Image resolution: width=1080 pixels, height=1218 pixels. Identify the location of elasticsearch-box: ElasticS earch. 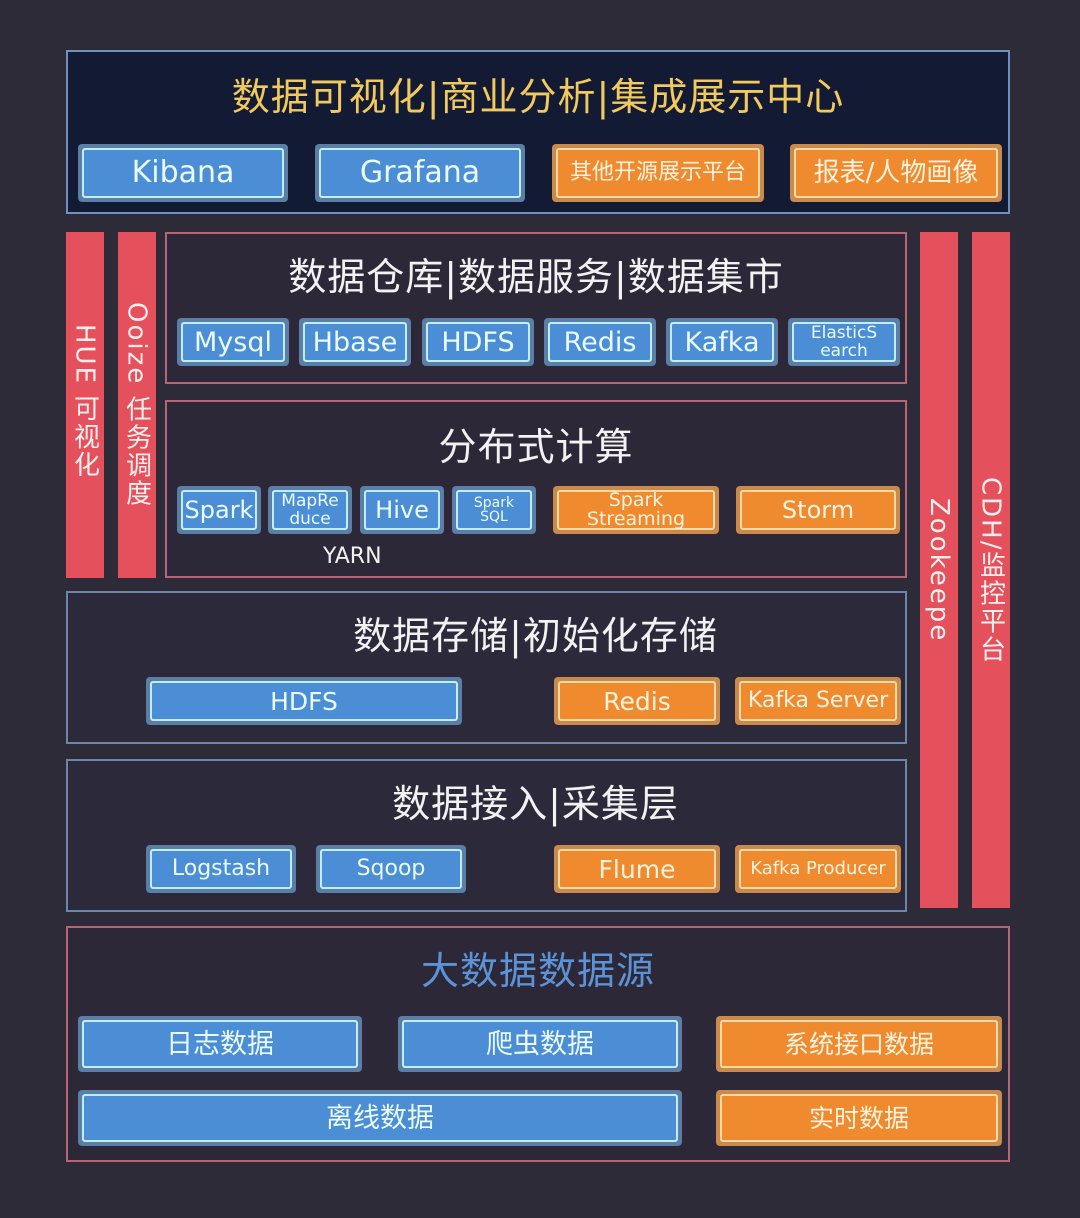
(844, 342).